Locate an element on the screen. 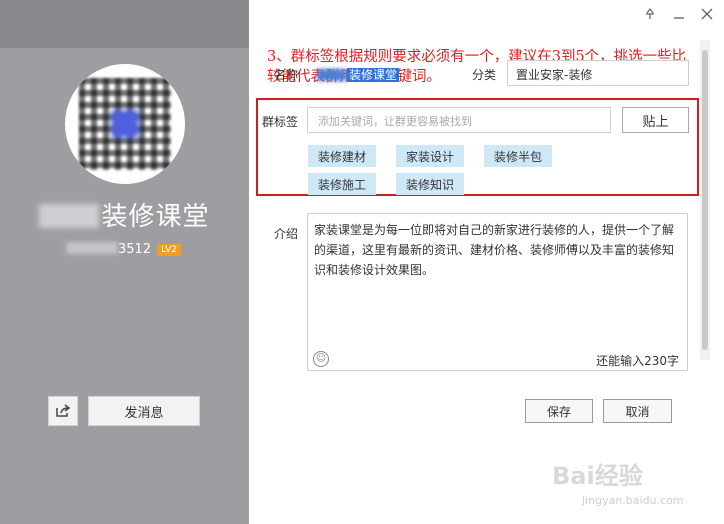 The image size is (724, 524). minimize-icon is located at coordinates (679, 16).